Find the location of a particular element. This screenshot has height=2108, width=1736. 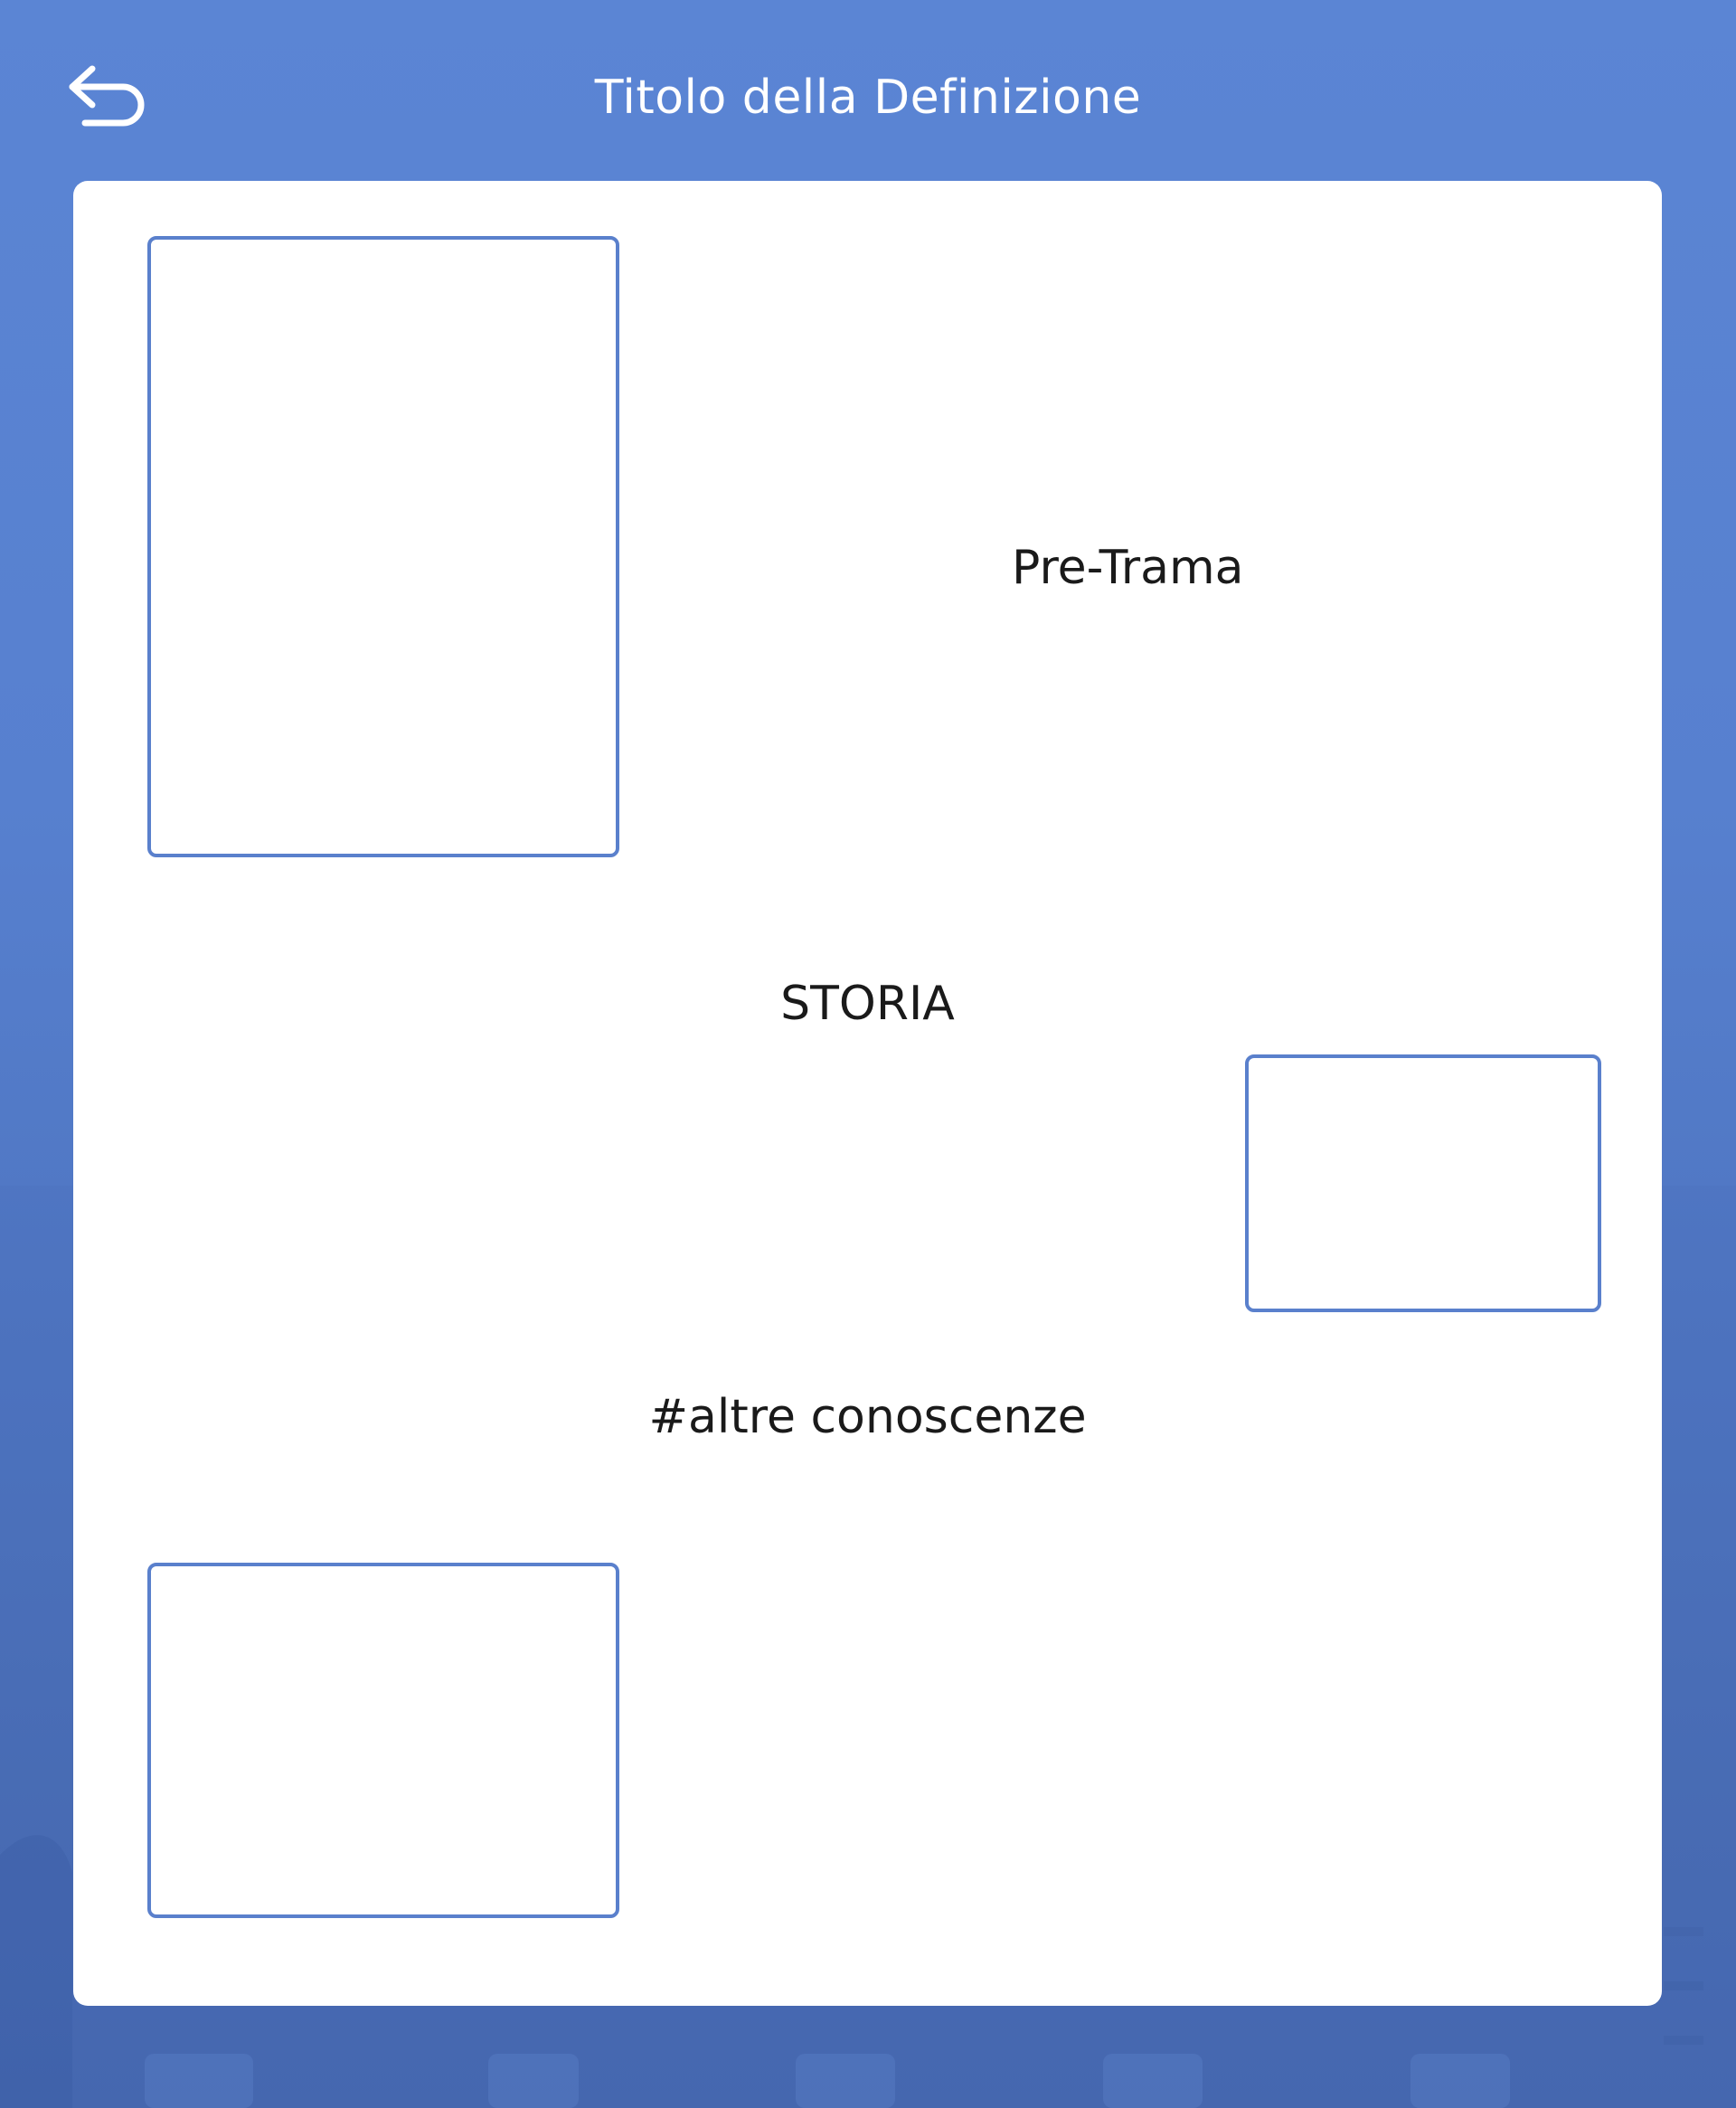

section-label-altre-conoscenze: #altre conoscenze is located at coordinates (868, 1417).